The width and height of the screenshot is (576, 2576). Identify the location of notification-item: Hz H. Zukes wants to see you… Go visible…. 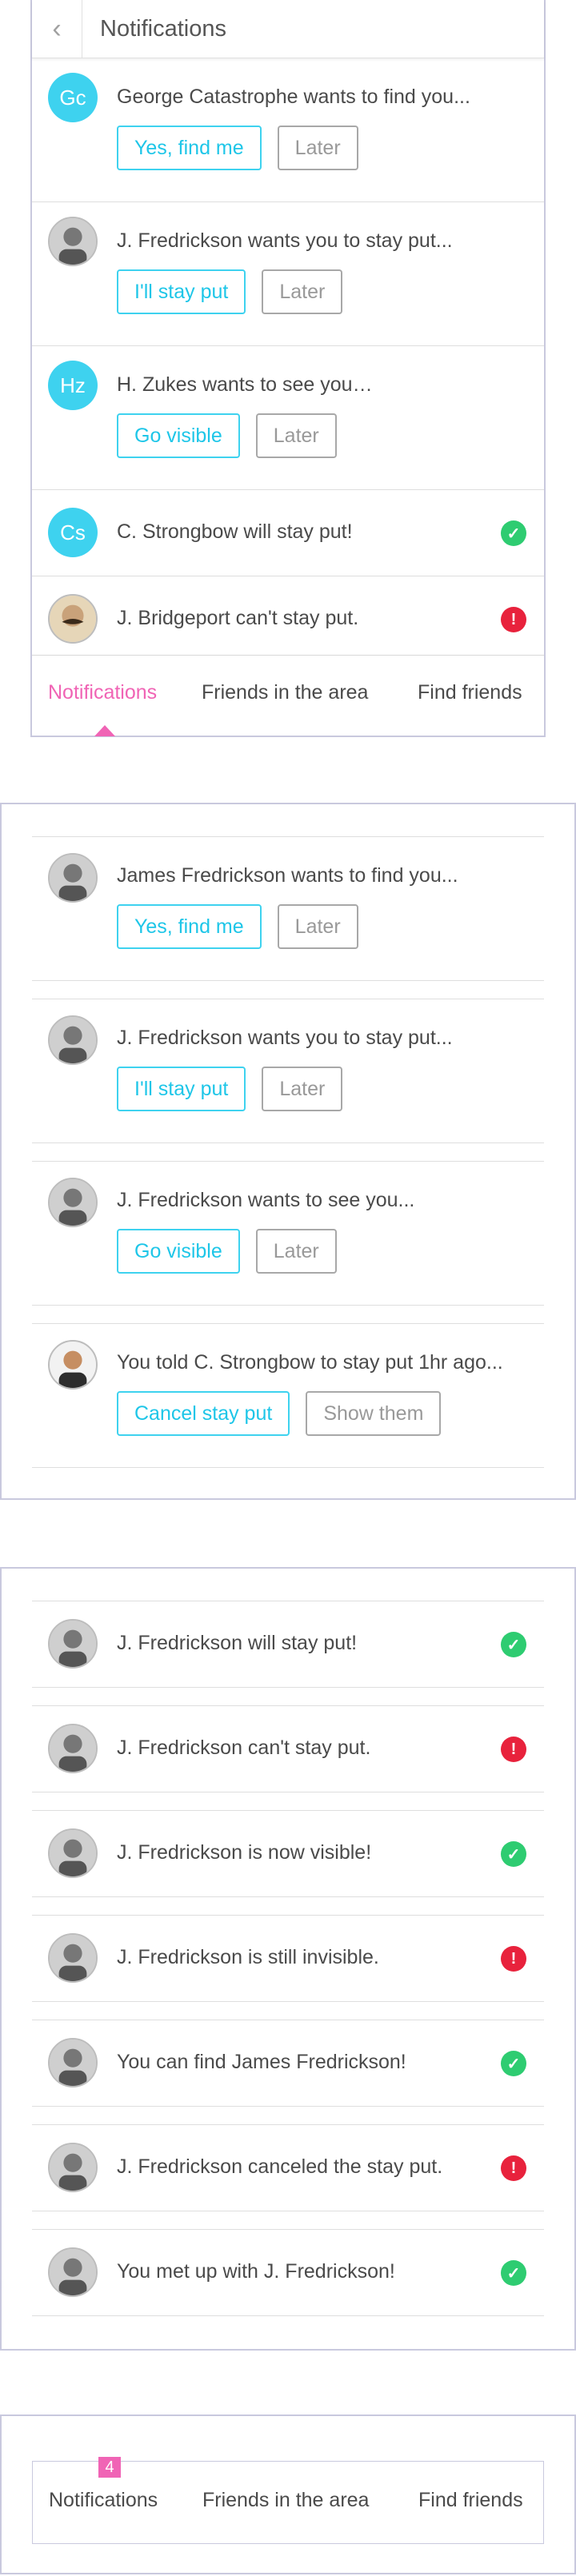
(288, 418).